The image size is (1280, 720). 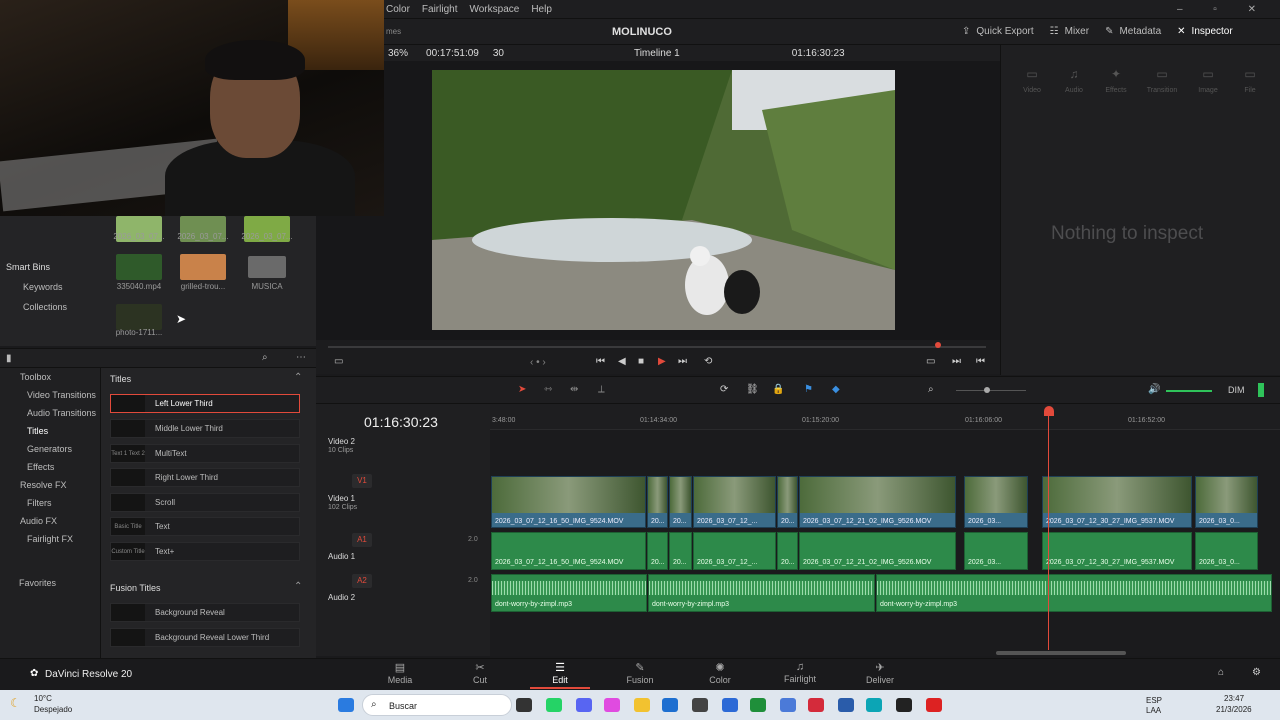 I want to click on tab-deliver: ✈ Deliver, so click(x=880, y=673).